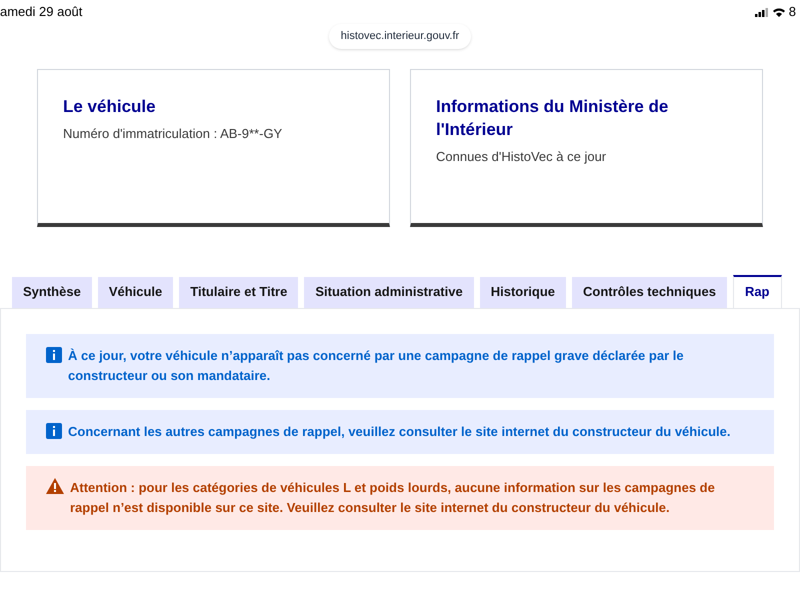 The image size is (800, 600). I want to click on alert-message: À ce jour, votre véhicule n’apparaît pas concerné par une campagne de rappel grave déclarée par le constructeur ou son mandataire., so click(376, 365).